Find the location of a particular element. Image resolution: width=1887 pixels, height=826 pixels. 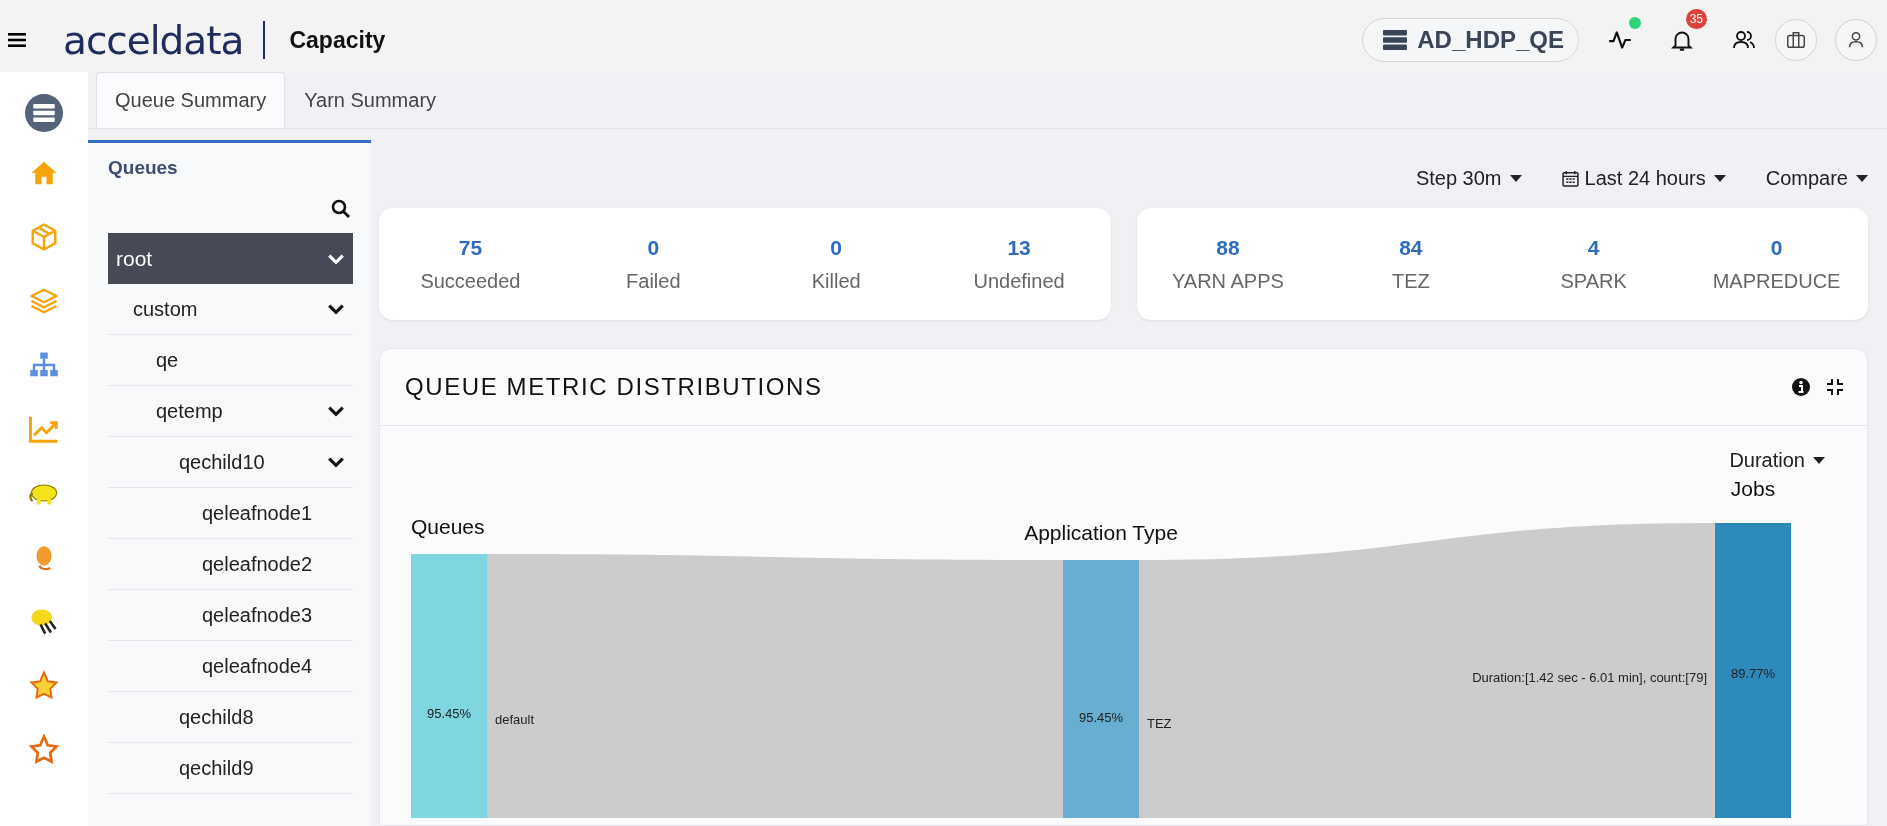

stat-label: TEZ is located at coordinates (1410, 281).